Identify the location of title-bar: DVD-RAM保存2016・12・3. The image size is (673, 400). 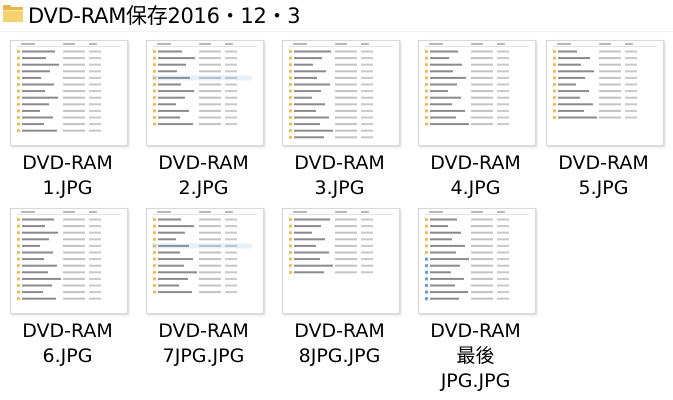
(336, 16).